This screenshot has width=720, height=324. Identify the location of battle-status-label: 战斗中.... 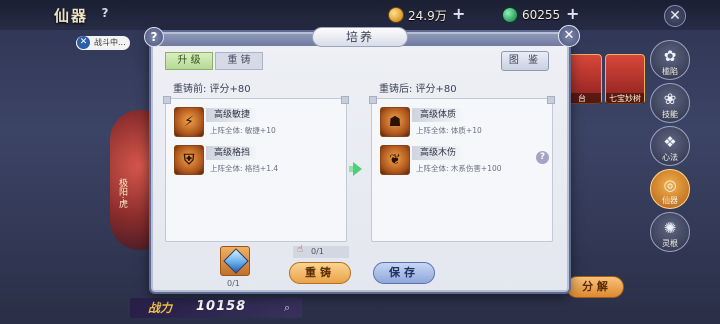
(110, 42).